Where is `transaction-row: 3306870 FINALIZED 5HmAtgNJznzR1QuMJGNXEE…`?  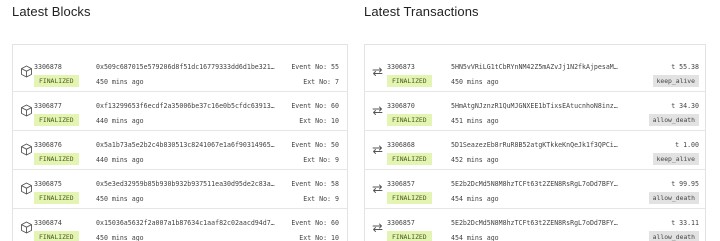
transaction-row: 3306870 FINALIZED 5HmAtgNJznzR1QuMJGNXEE… is located at coordinates (535, 111).